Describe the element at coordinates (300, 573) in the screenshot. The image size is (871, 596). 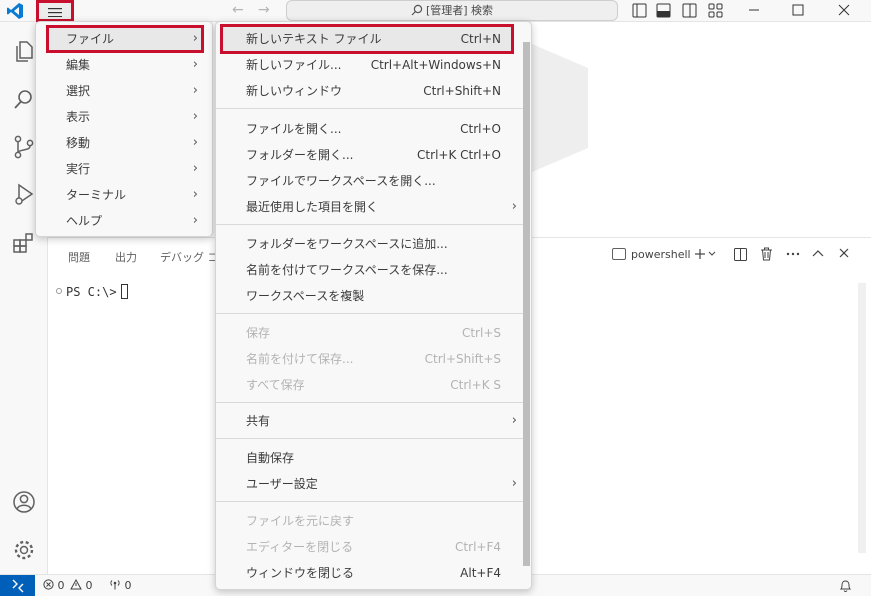
I see `menu-item-label: ウィンドウを閉じる` at that location.